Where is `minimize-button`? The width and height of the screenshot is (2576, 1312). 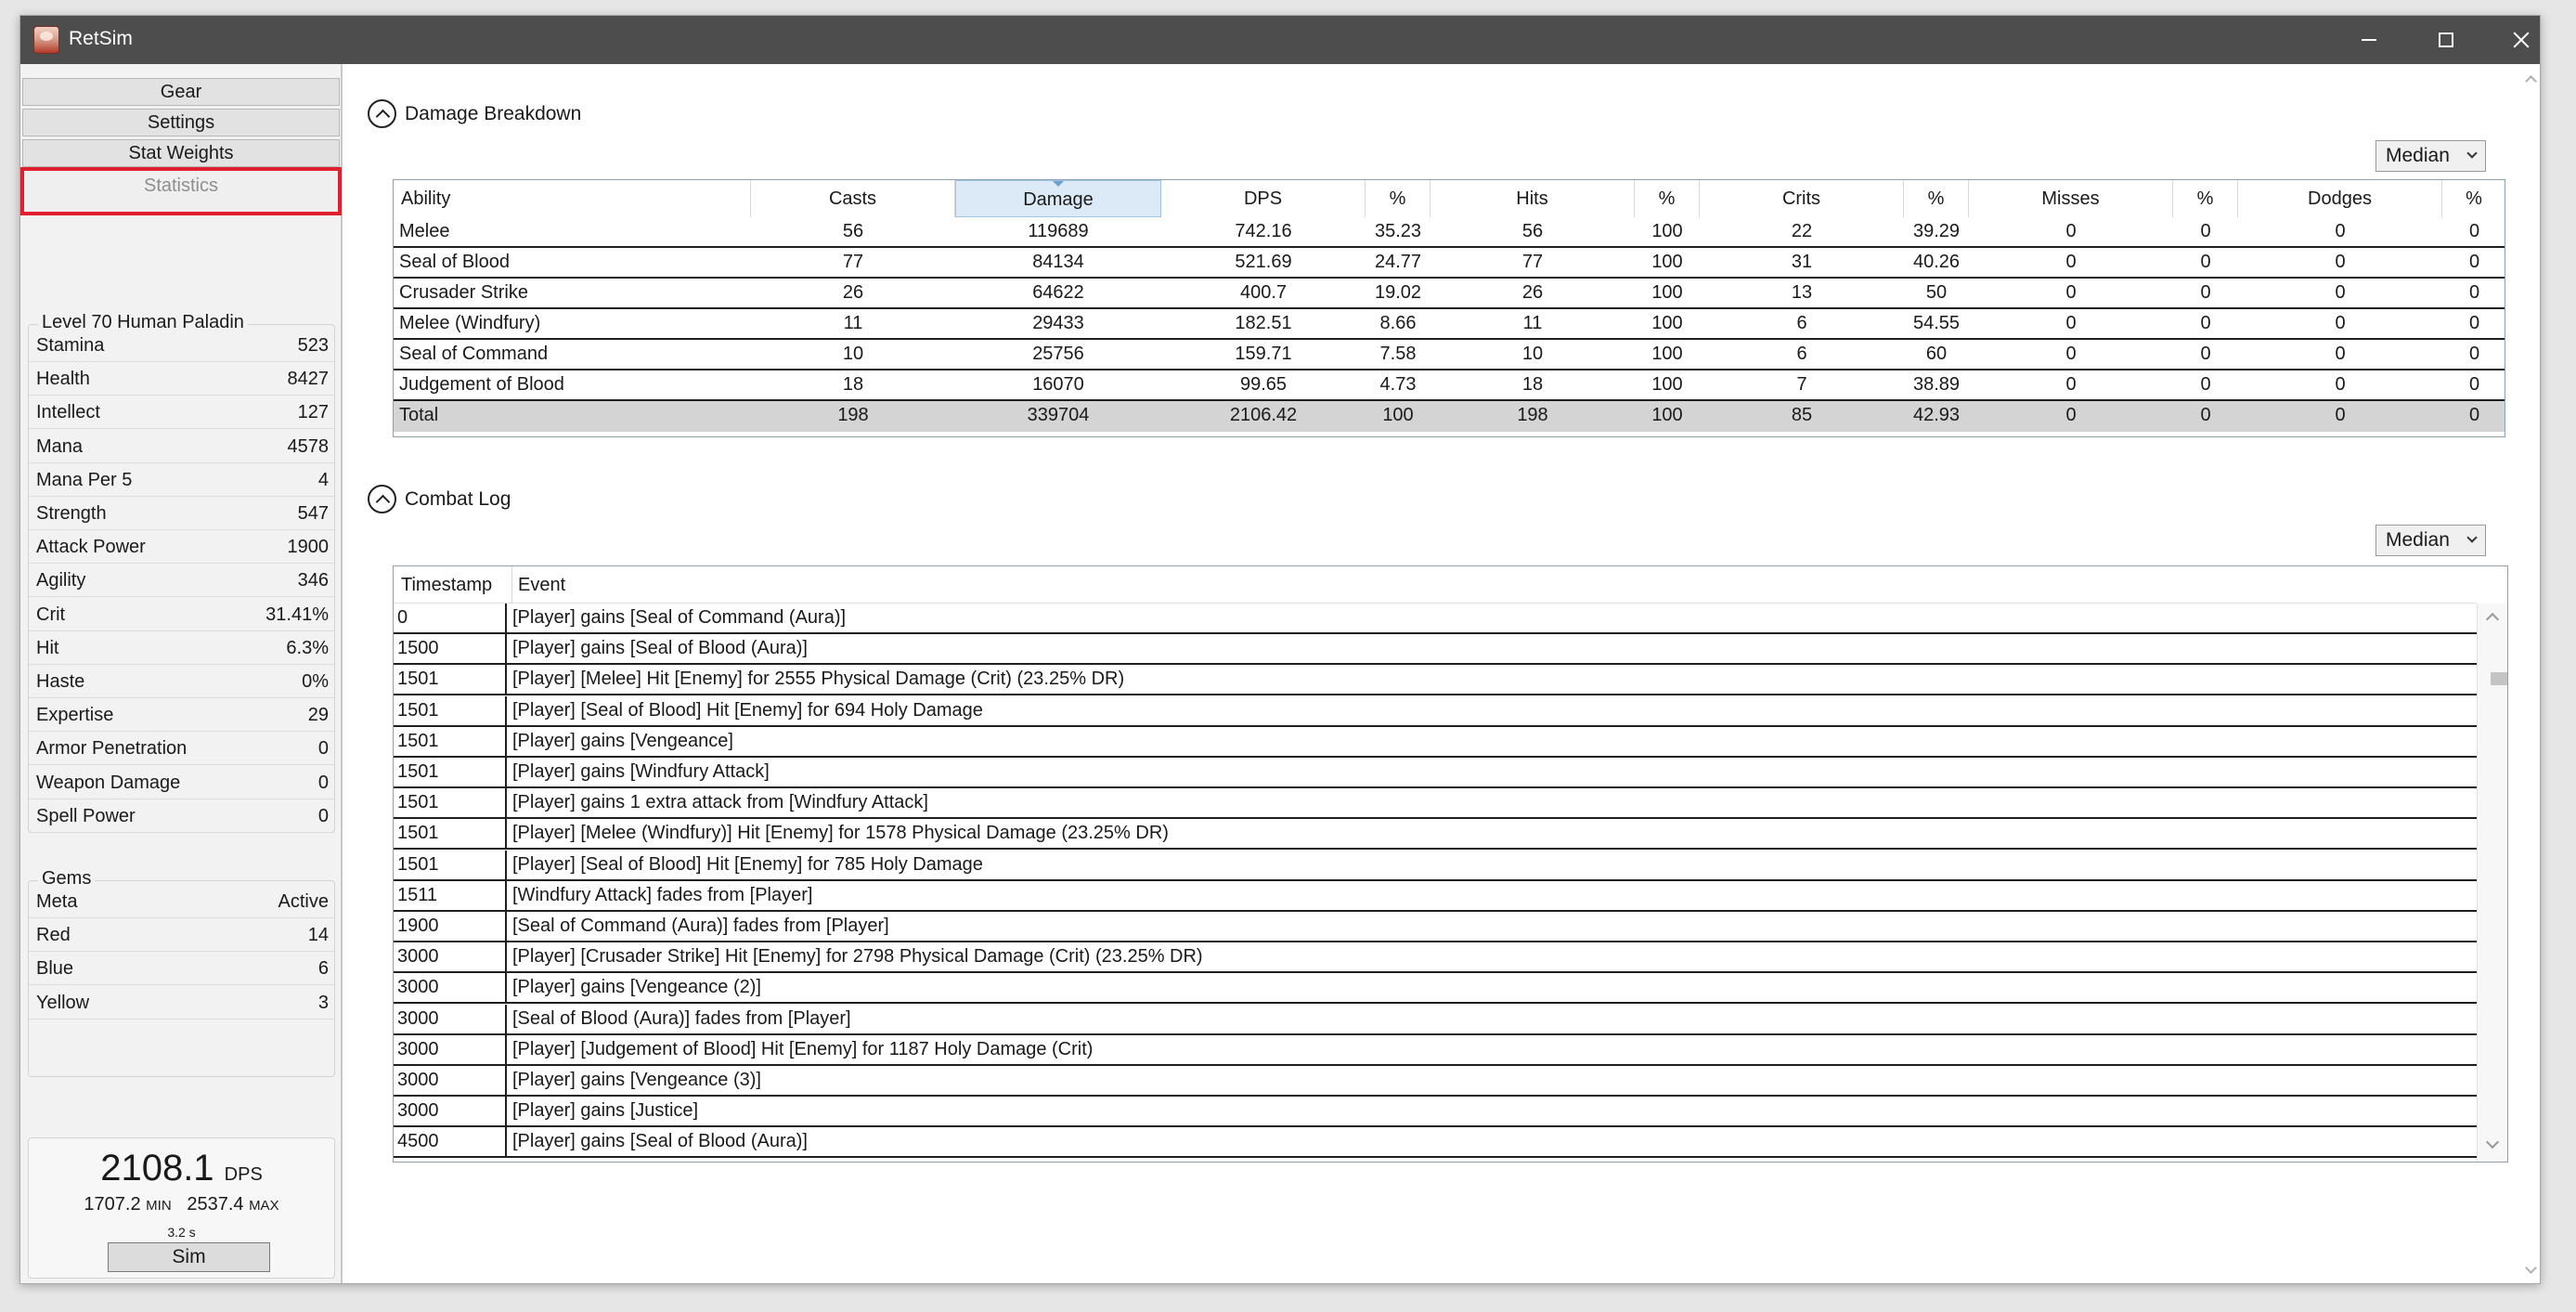 minimize-button is located at coordinates (2369, 40).